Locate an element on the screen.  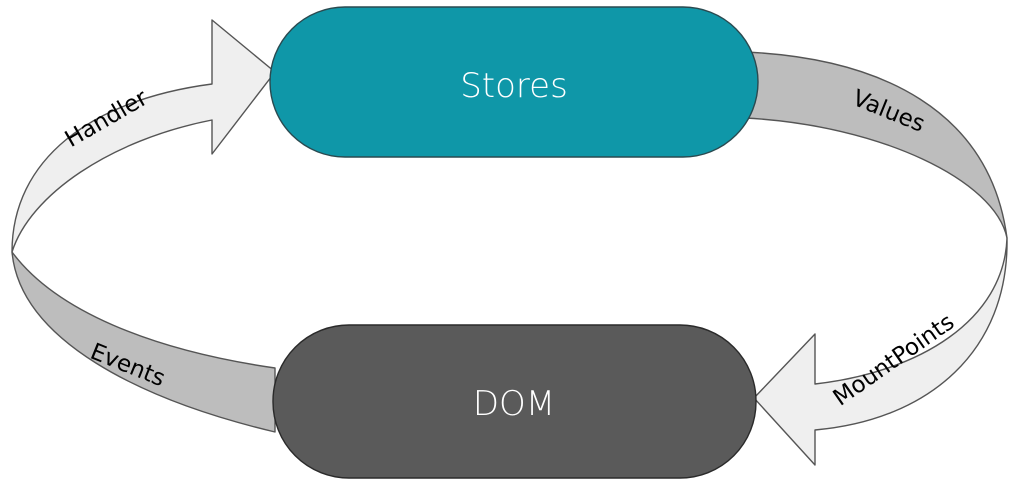
mountpoints-arrow is located at coordinates (880, 351).